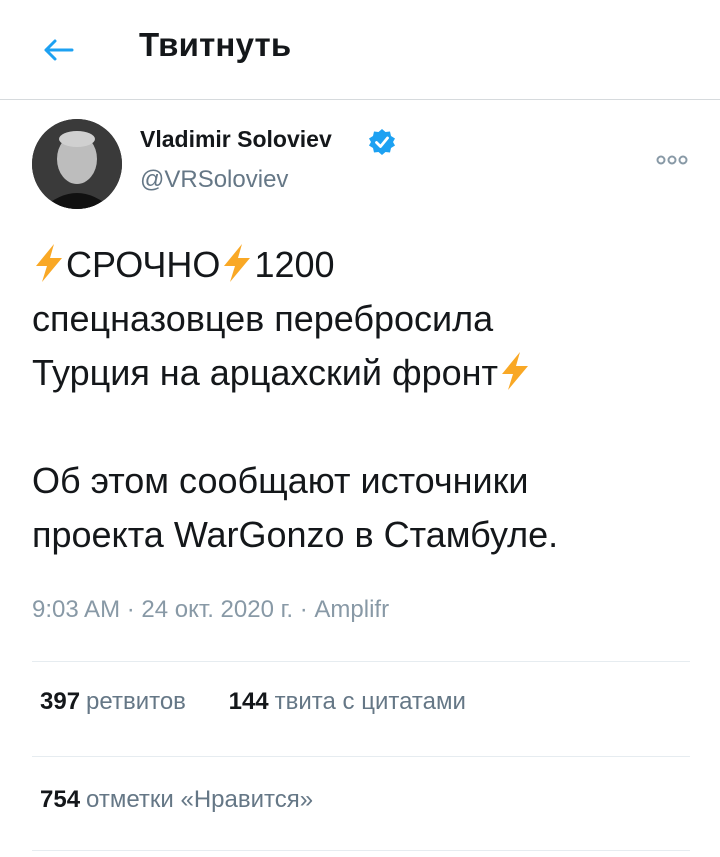 Image resolution: width=720 pixels, height=857 pixels. What do you see at coordinates (382, 142) in the screenshot?
I see `verified-badge-icon` at bounding box center [382, 142].